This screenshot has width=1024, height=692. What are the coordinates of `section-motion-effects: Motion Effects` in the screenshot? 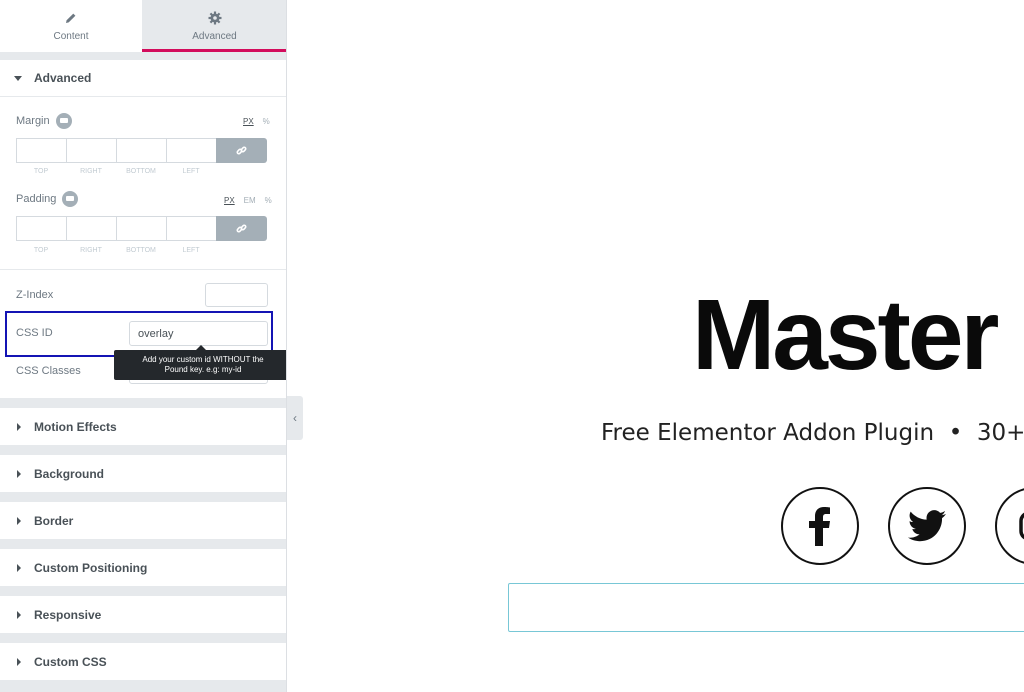 It's located at (143, 426).